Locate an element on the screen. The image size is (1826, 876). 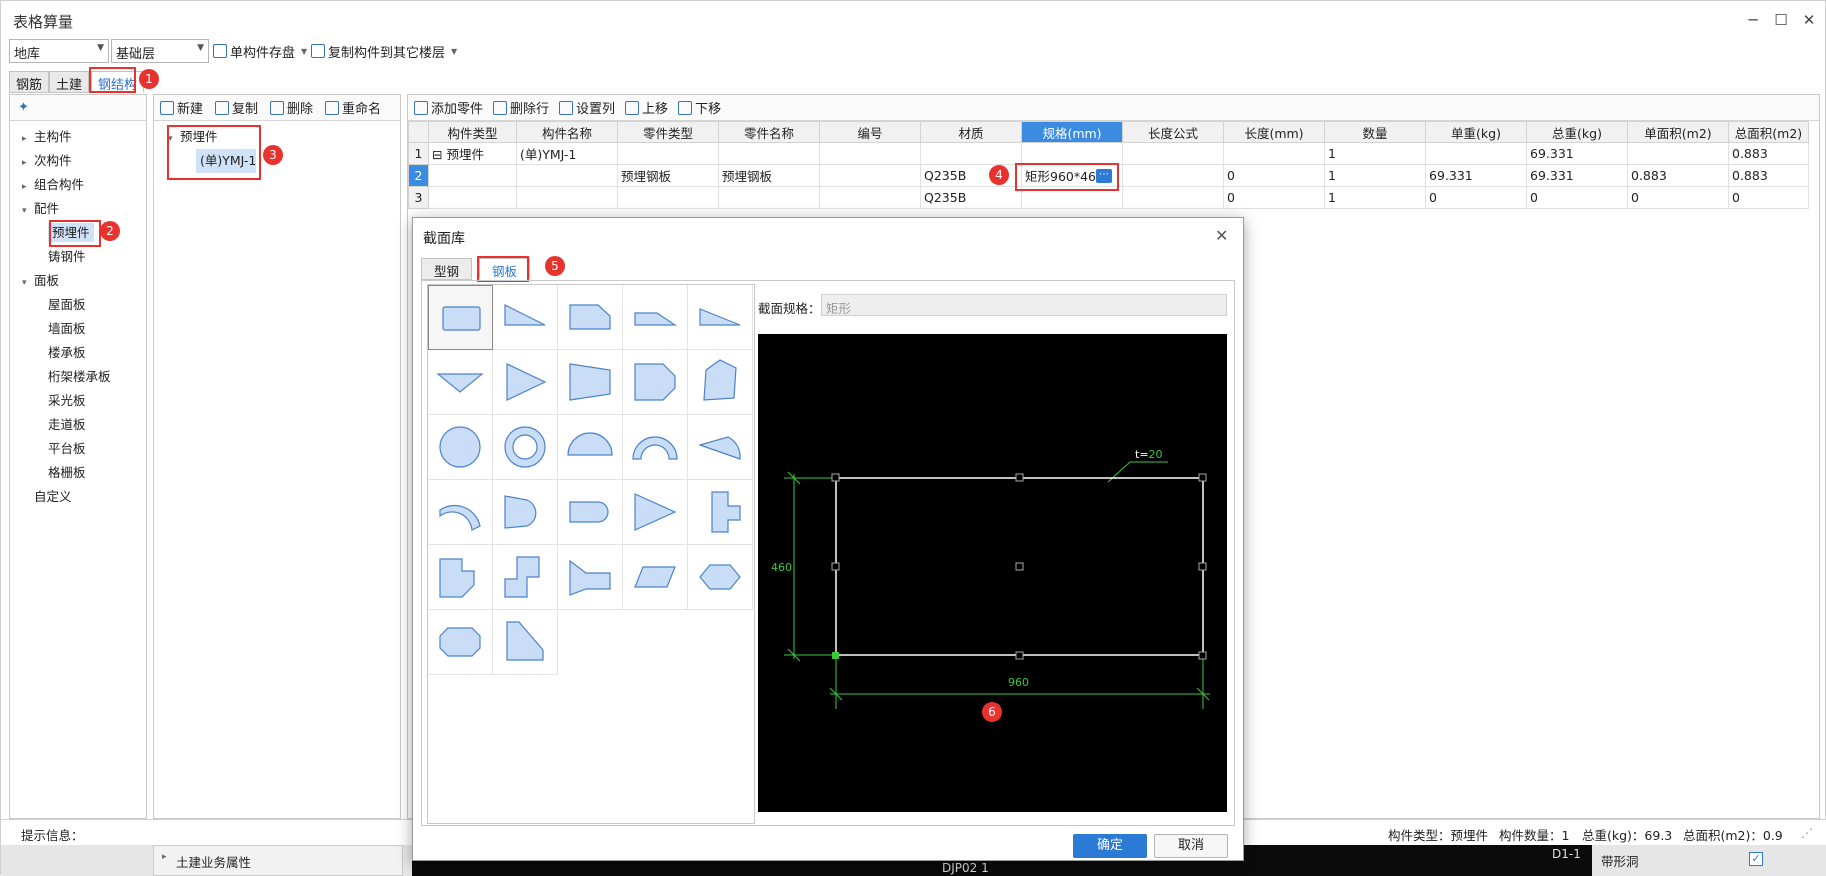
column-header: 编号 is located at coordinates (870, 132).